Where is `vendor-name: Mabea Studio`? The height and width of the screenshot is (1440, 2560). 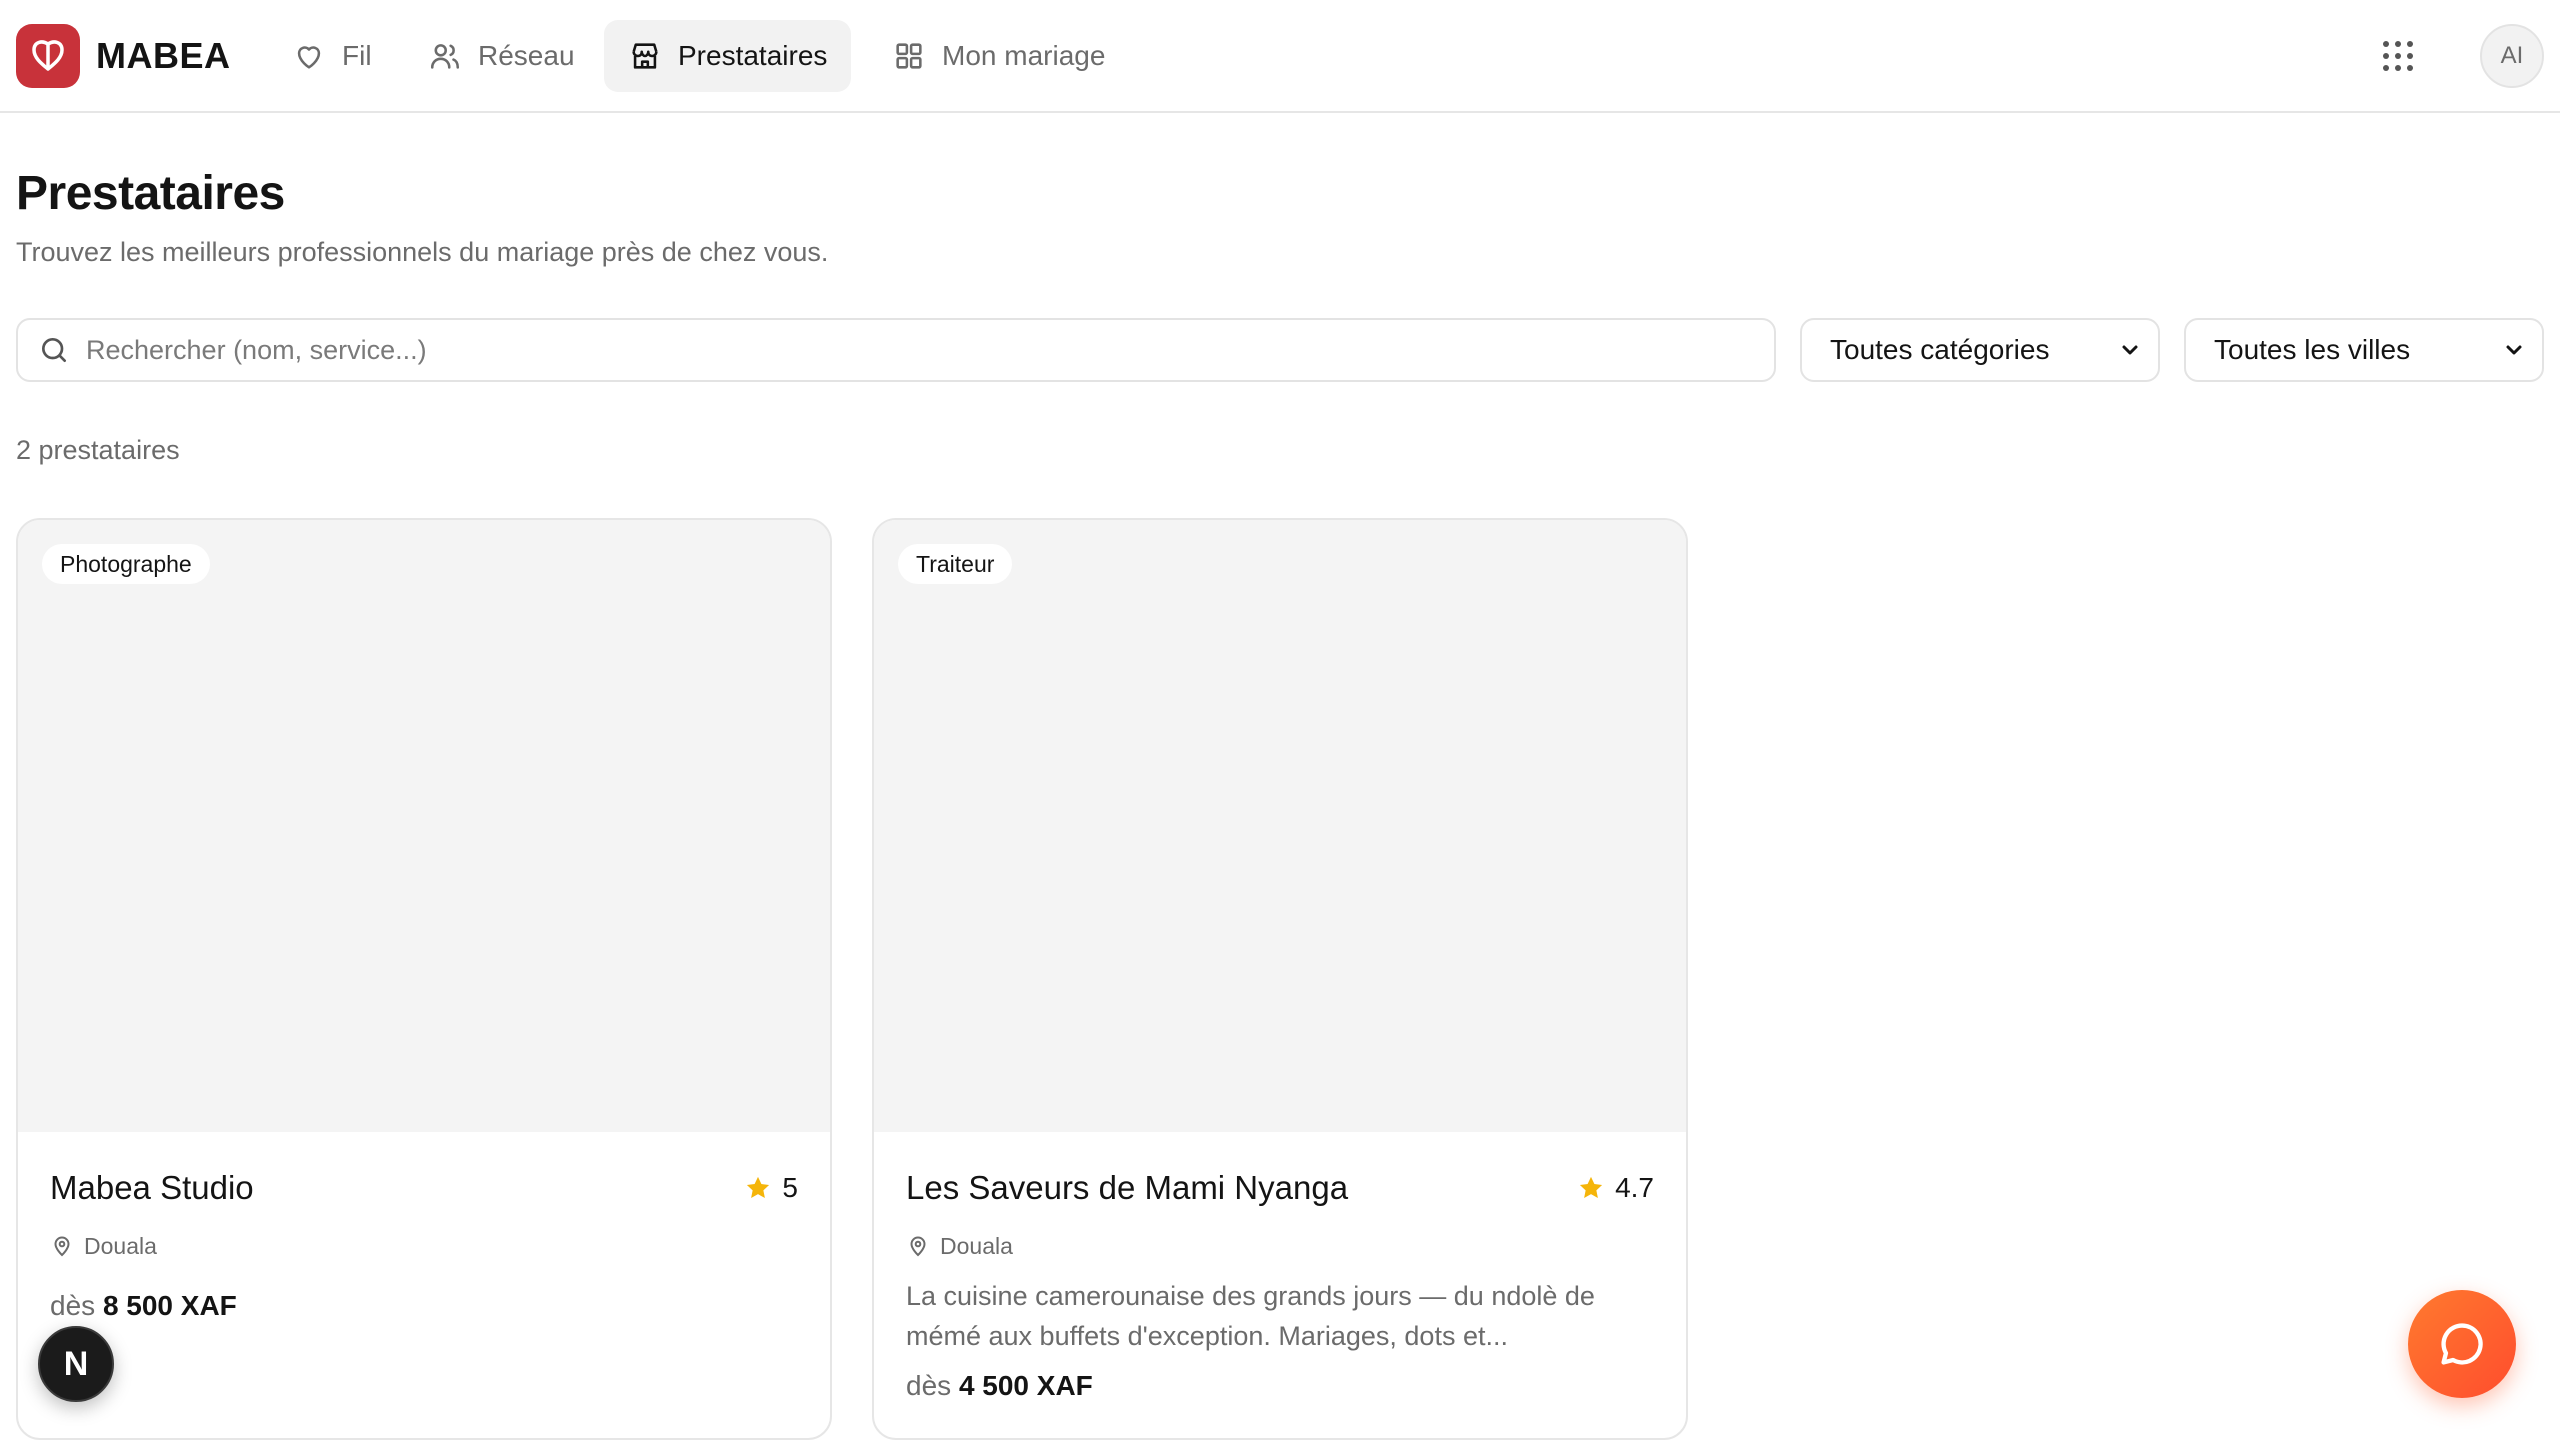
vendor-name: Mabea Studio is located at coordinates (152, 1187).